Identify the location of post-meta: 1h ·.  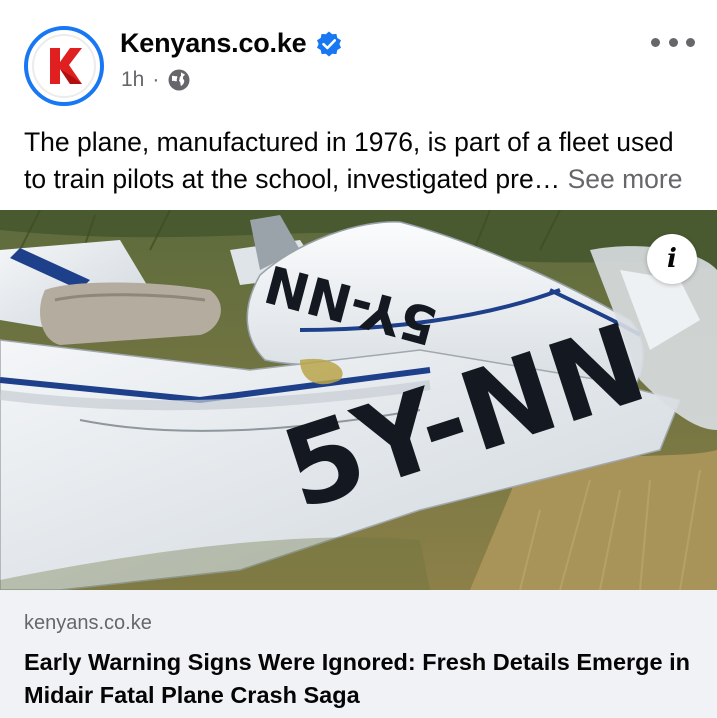
(156, 80).